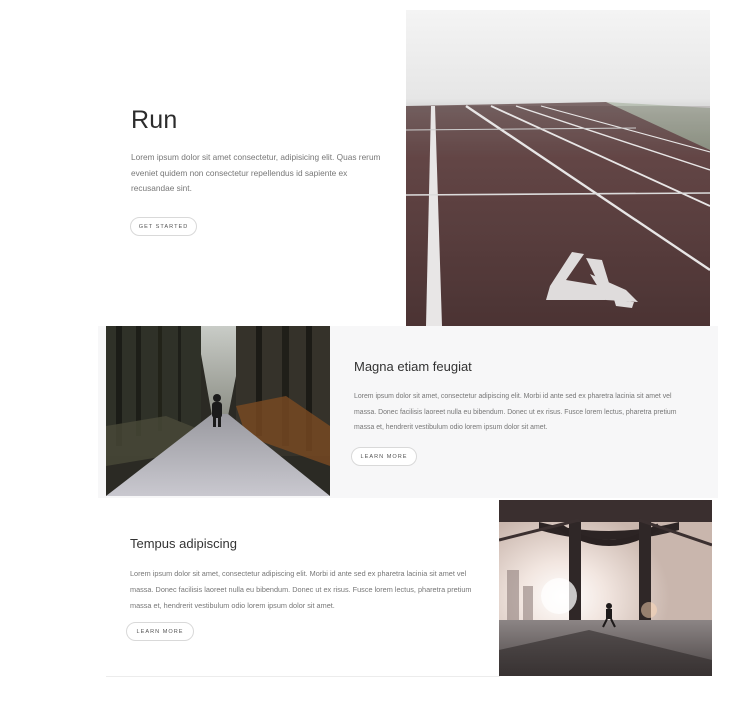 This screenshot has width=738, height=708. Describe the element at coordinates (303, 676) in the screenshot. I see `section-divider` at that location.